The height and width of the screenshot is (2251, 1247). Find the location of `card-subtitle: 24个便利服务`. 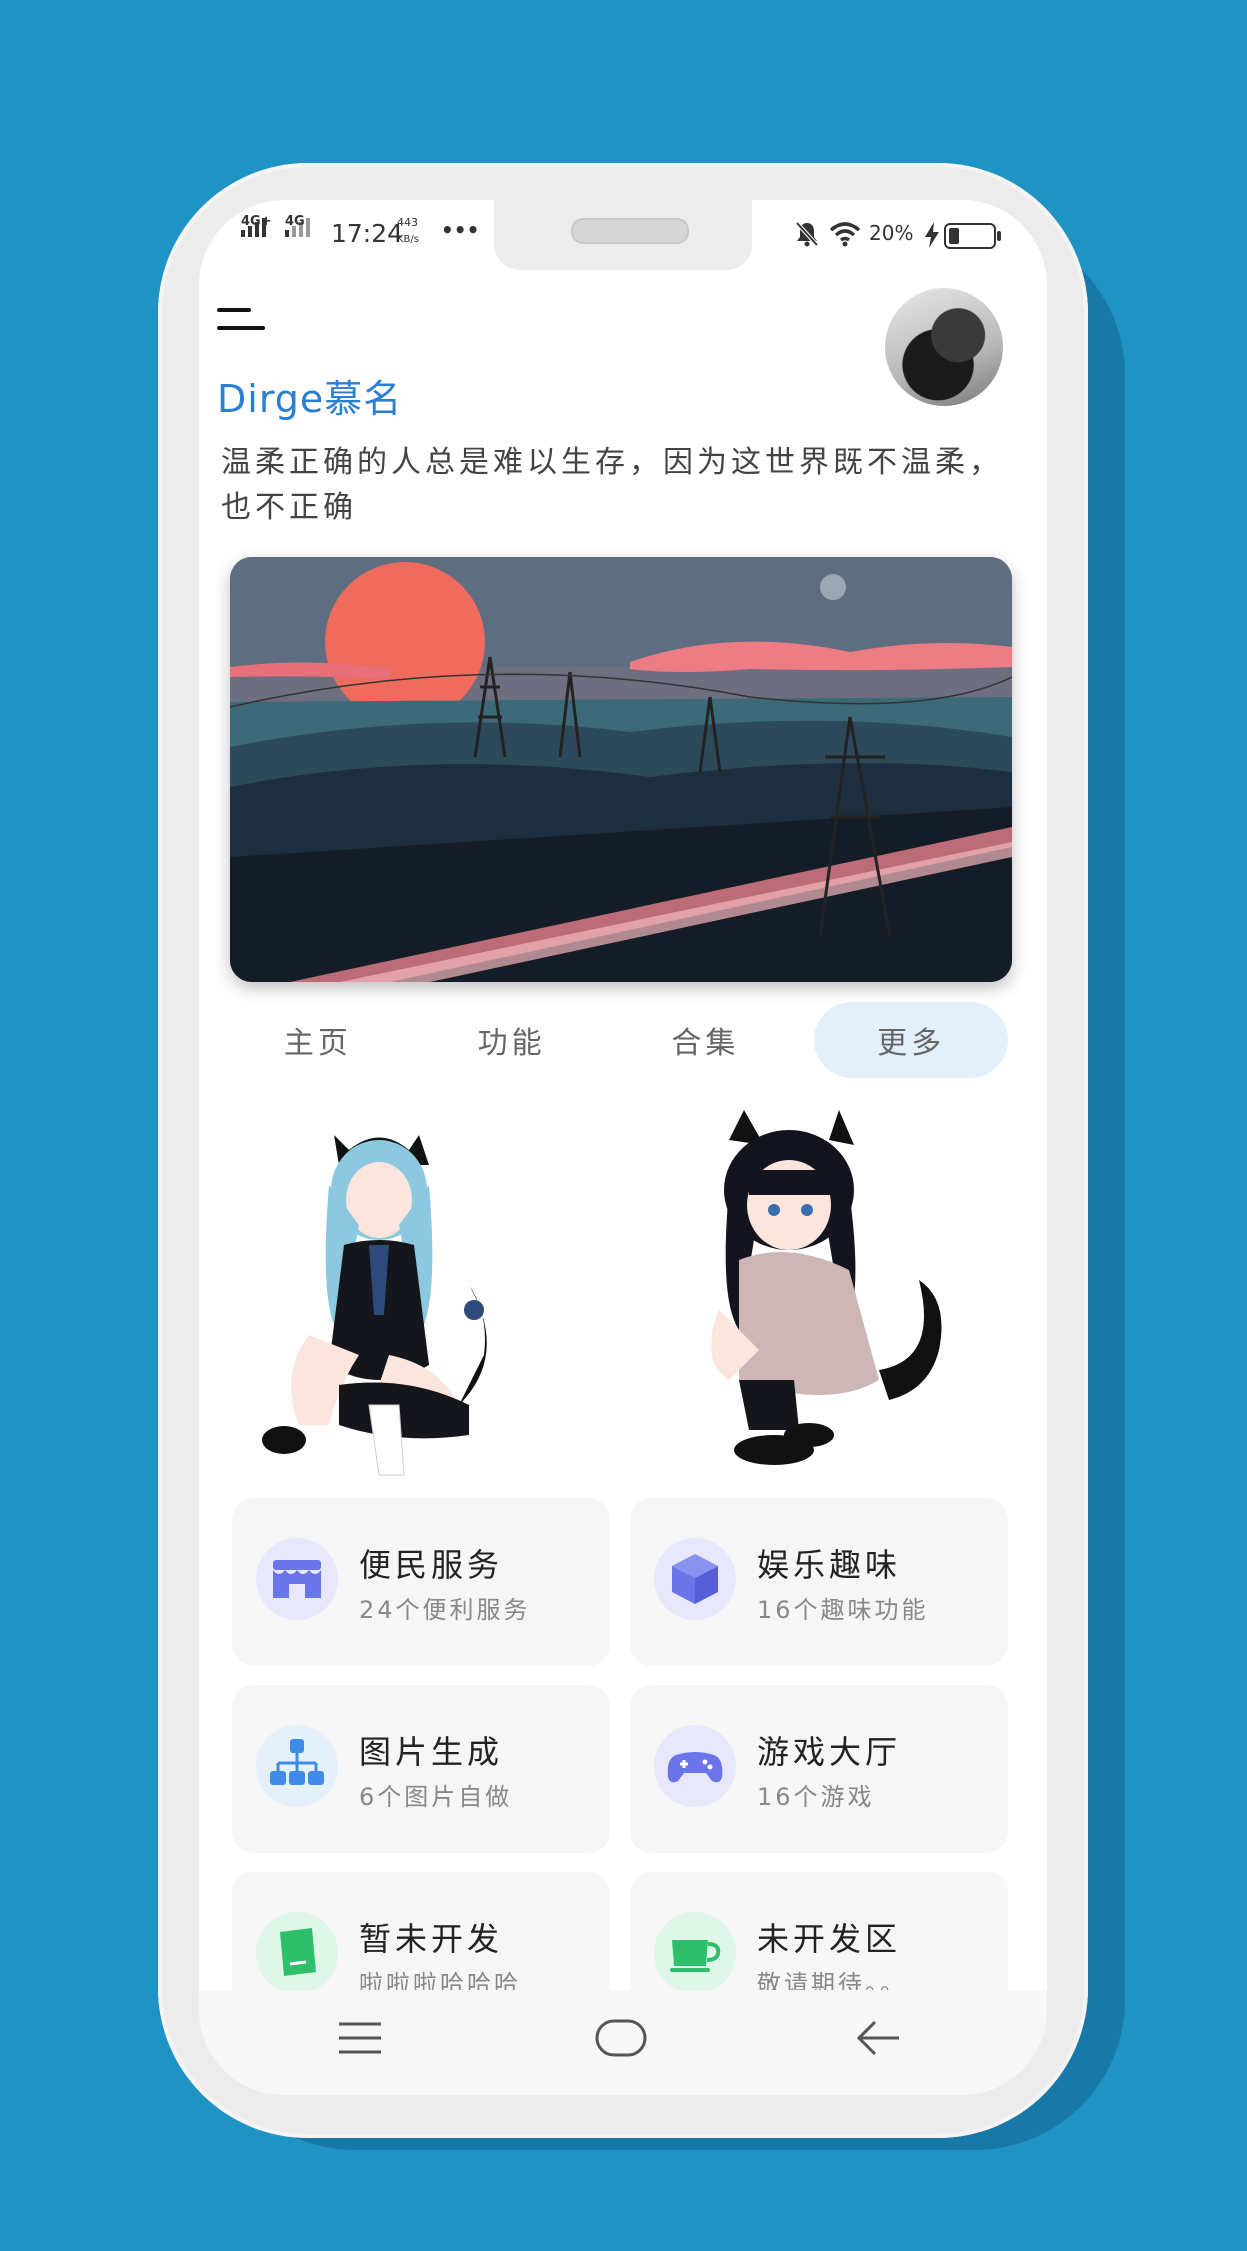

card-subtitle: 24个便利服务 is located at coordinates (445, 1610).